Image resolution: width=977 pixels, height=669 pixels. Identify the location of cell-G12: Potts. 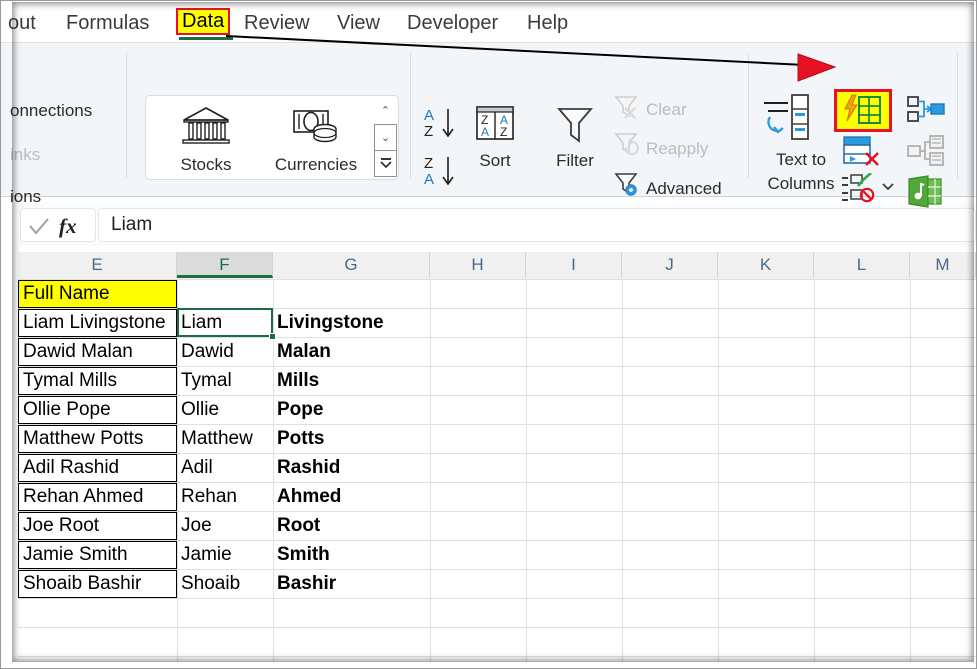
(351, 439).